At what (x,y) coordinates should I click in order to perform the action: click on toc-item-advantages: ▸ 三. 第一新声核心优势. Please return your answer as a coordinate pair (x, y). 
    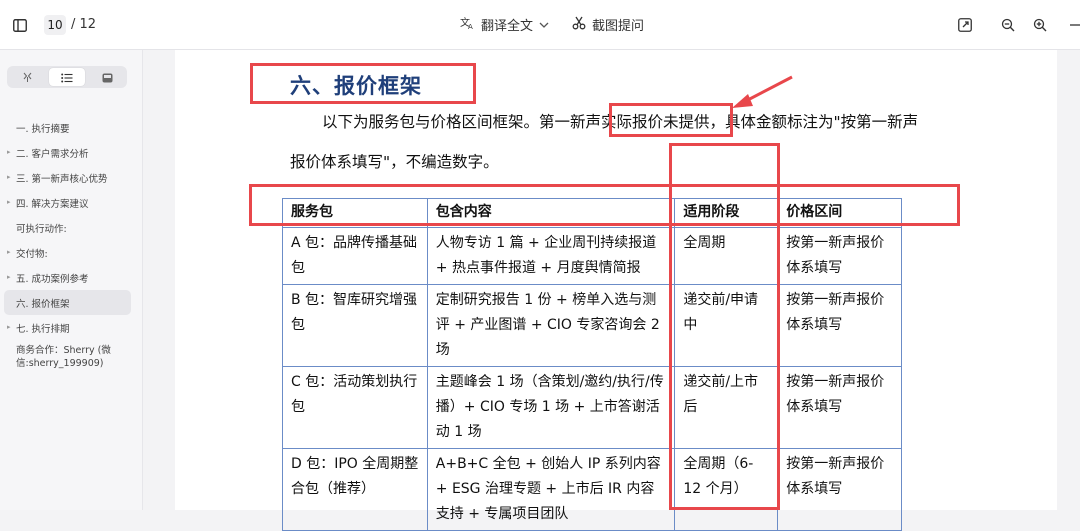
    Looking at the image, I should click on (71, 177).